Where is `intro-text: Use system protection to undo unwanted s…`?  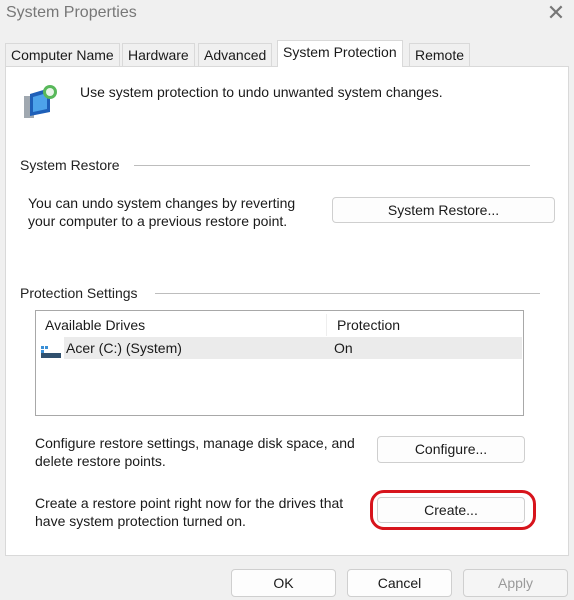 intro-text: Use system protection to undo unwanted s… is located at coordinates (261, 92).